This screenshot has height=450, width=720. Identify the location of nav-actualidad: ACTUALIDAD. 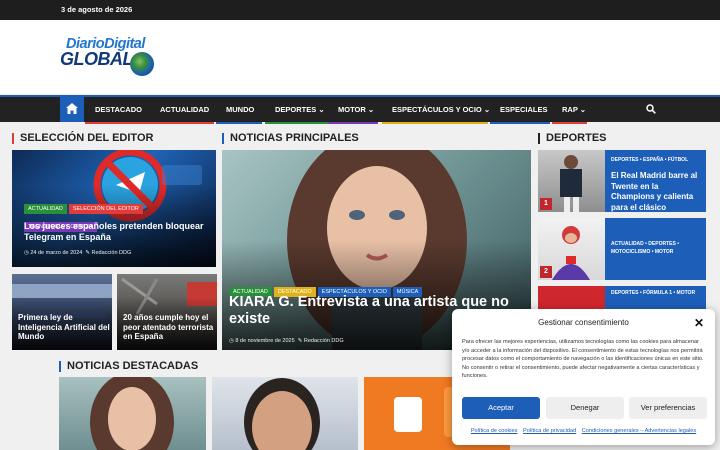
(182, 110).